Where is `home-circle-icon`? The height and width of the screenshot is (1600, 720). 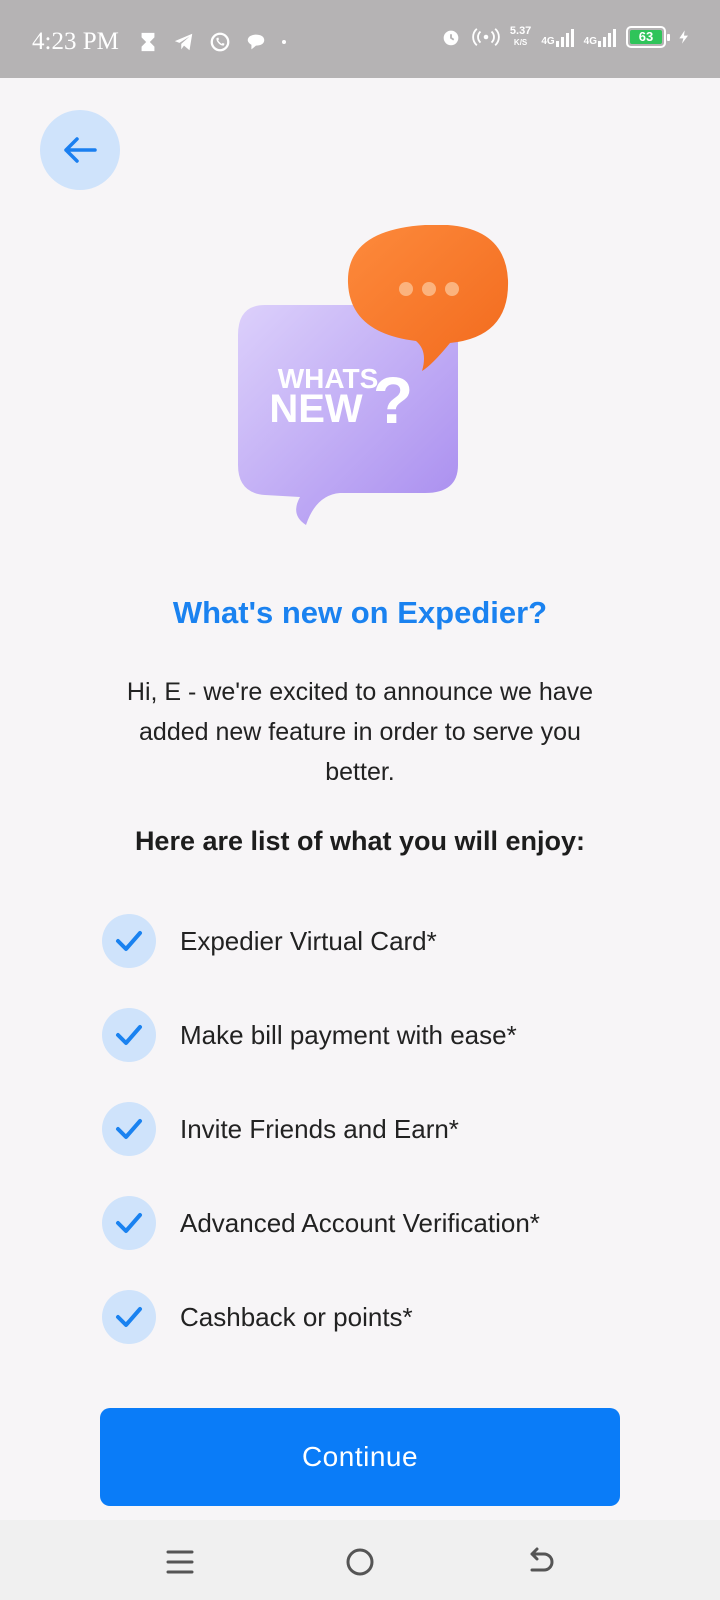
home-circle-icon is located at coordinates (360, 1562).